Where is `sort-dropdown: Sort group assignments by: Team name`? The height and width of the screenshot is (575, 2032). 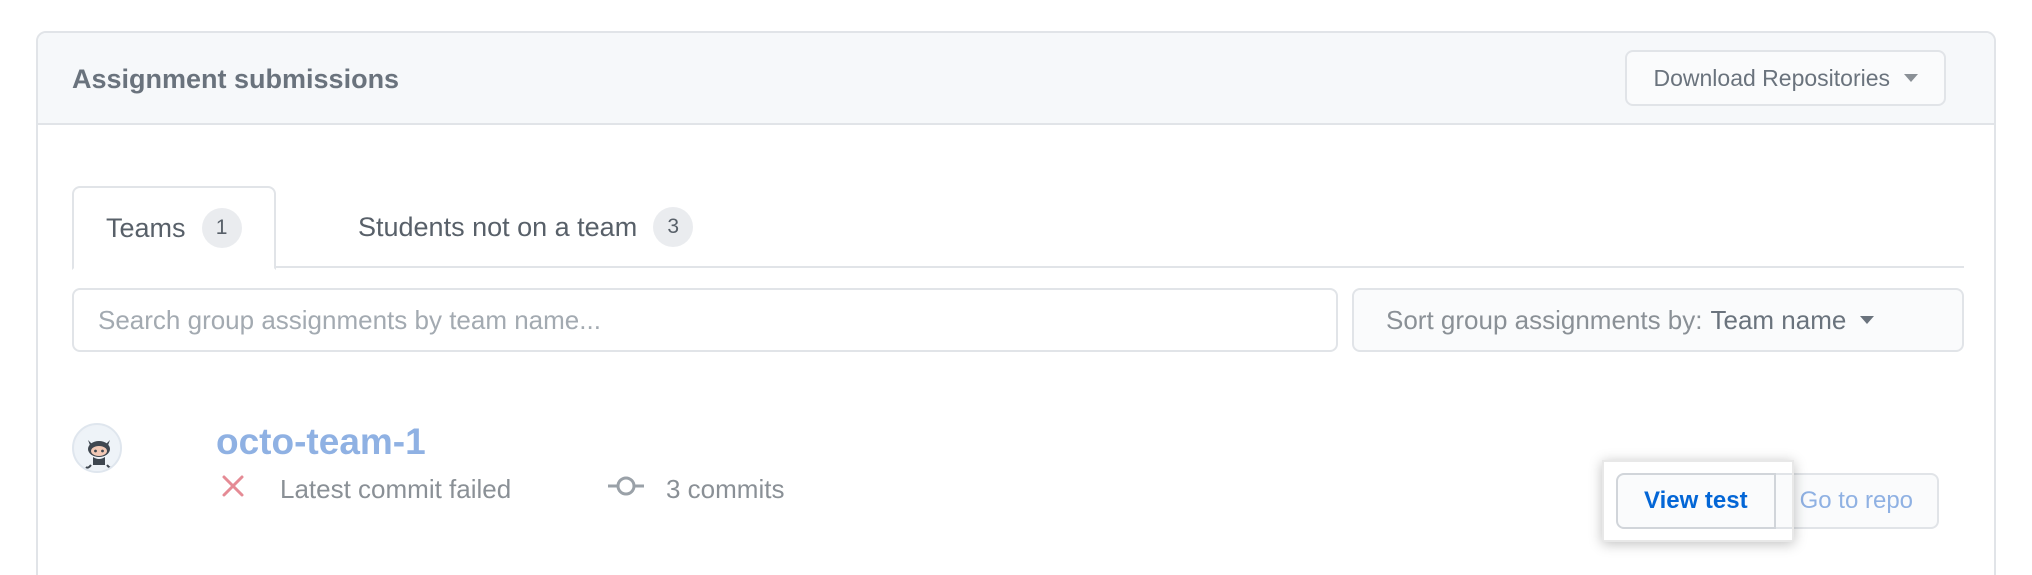 sort-dropdown: Sort group assignments by: Team name is located at coordinates (1658, 320).